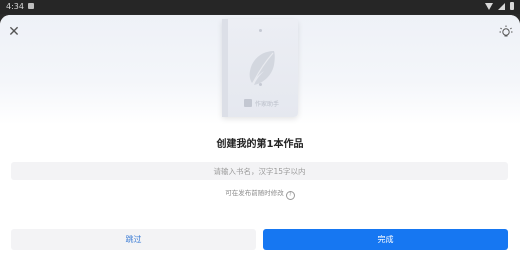  I want to click on help-icon: ?, so click(290, 195).